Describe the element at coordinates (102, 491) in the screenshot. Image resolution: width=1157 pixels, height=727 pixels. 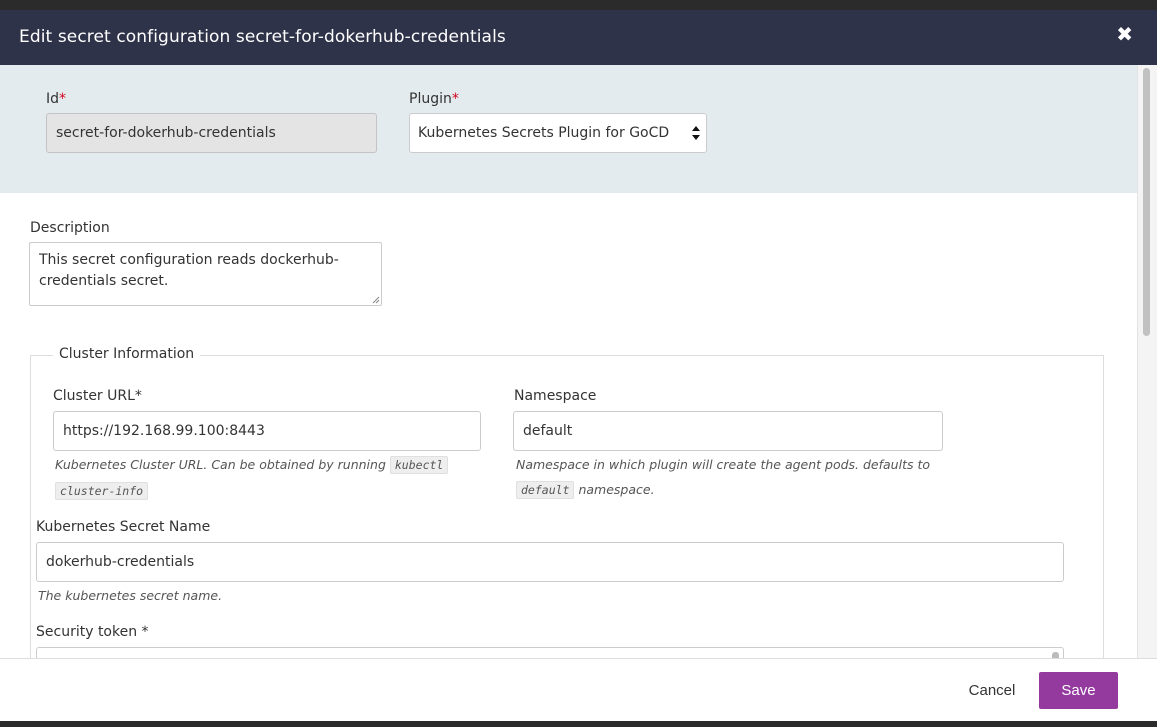
I see `cluster-url-hint-code-2: cluster-info` at that location.